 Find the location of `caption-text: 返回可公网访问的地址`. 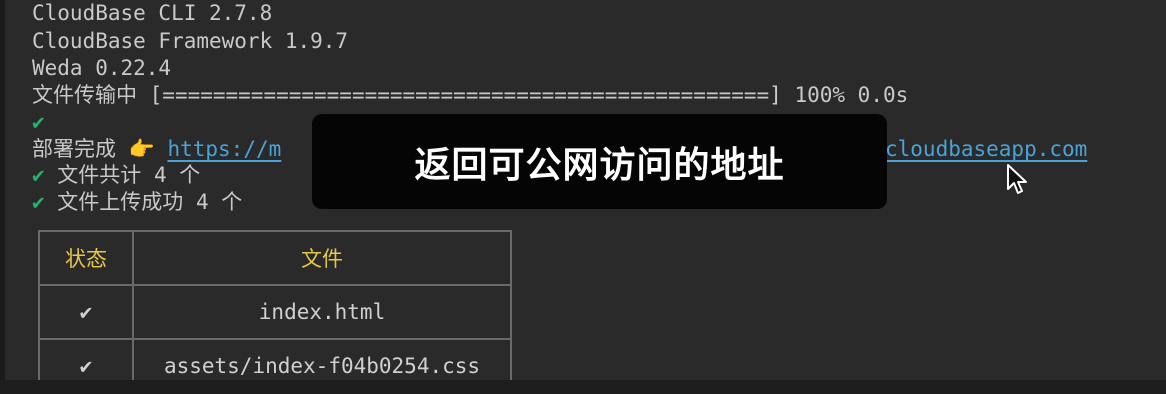

caption-text: 返回可公网访问的地址 is located at coordinates (599, 165).